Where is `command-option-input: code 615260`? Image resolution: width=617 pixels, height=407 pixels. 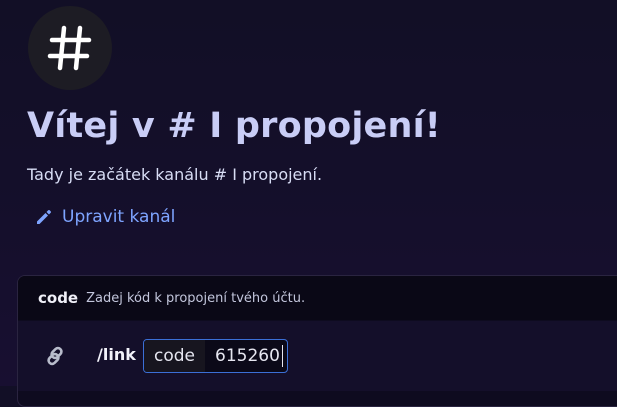
command-option-input: code 615260 is located at coordinates (215, 356).